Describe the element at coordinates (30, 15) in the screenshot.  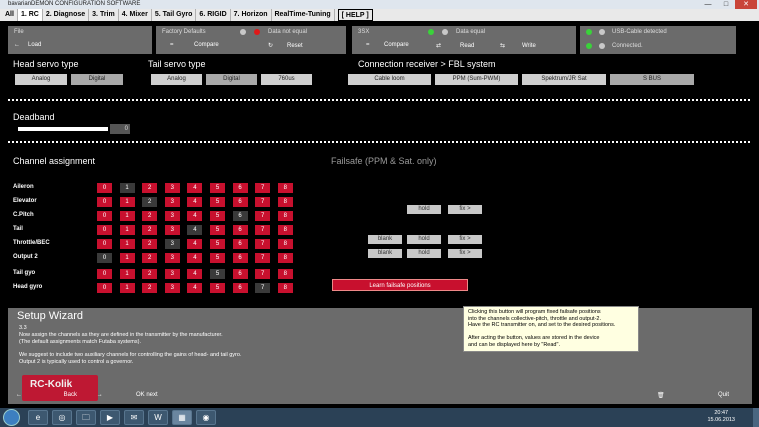
I see `tab-rc: 1. RC` at that location.